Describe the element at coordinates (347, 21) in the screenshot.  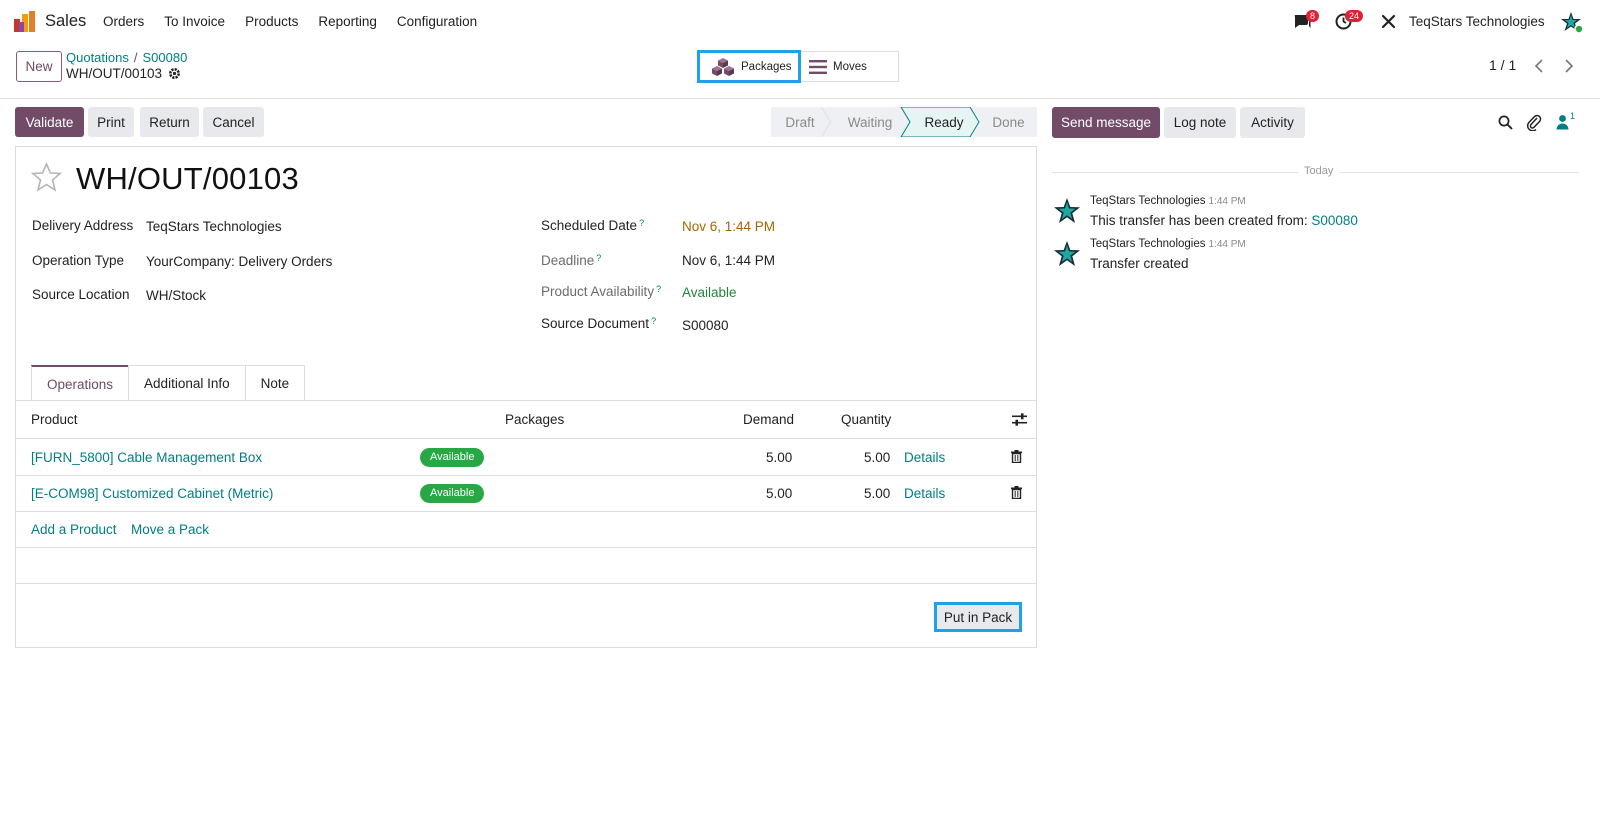
I see `menu-reporting: Reporting` at that location.